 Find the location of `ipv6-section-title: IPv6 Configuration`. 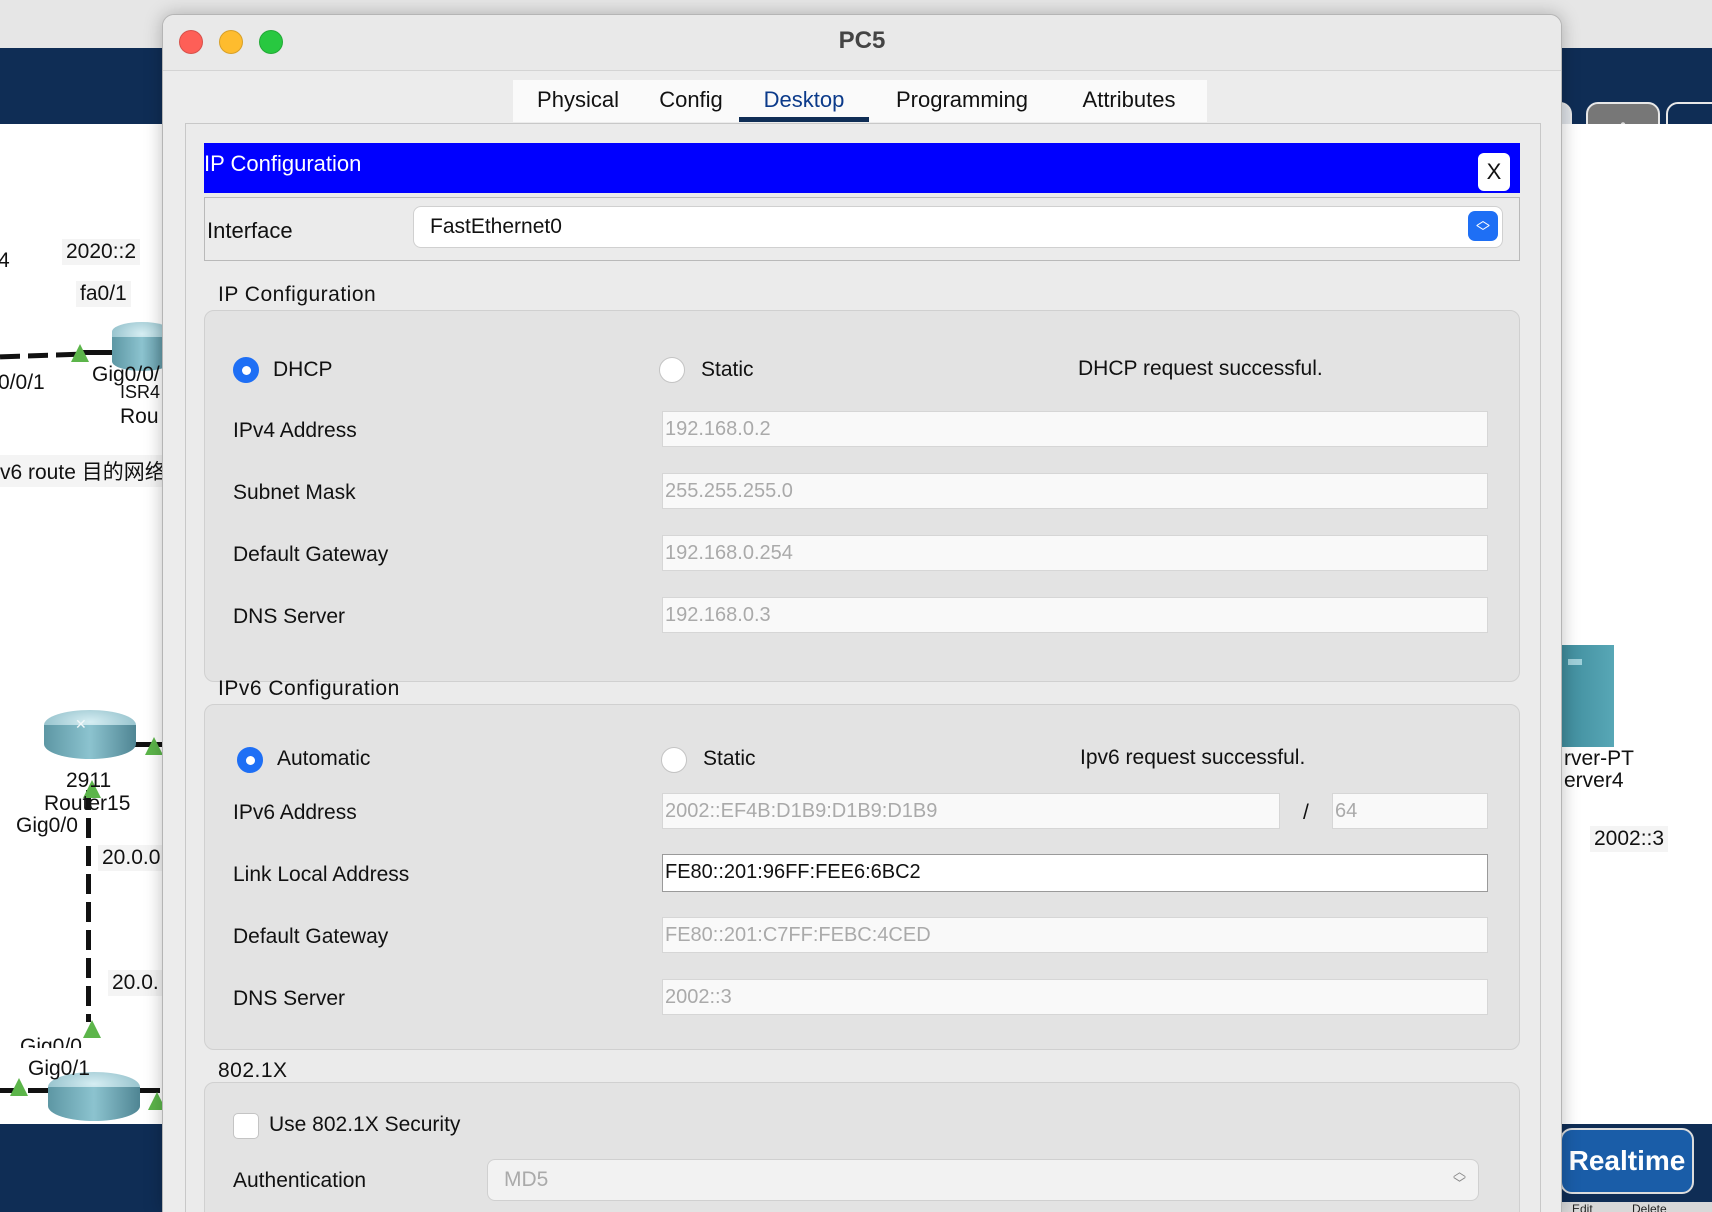

ipv6-section-title: IPv6 Configuration is located at coordinates (309, 688).